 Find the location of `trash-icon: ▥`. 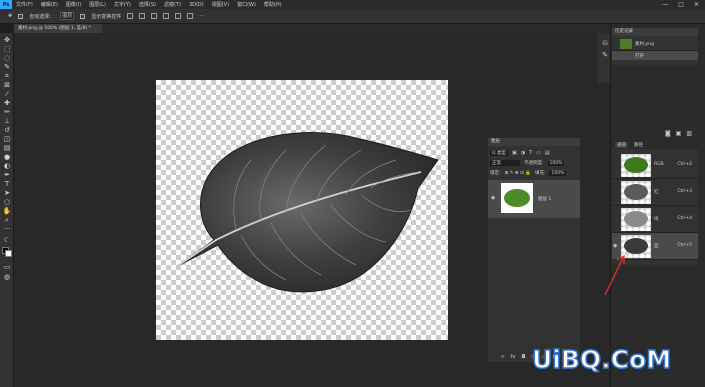

trash-icon: ▥ is located at coordinates (689, 133).